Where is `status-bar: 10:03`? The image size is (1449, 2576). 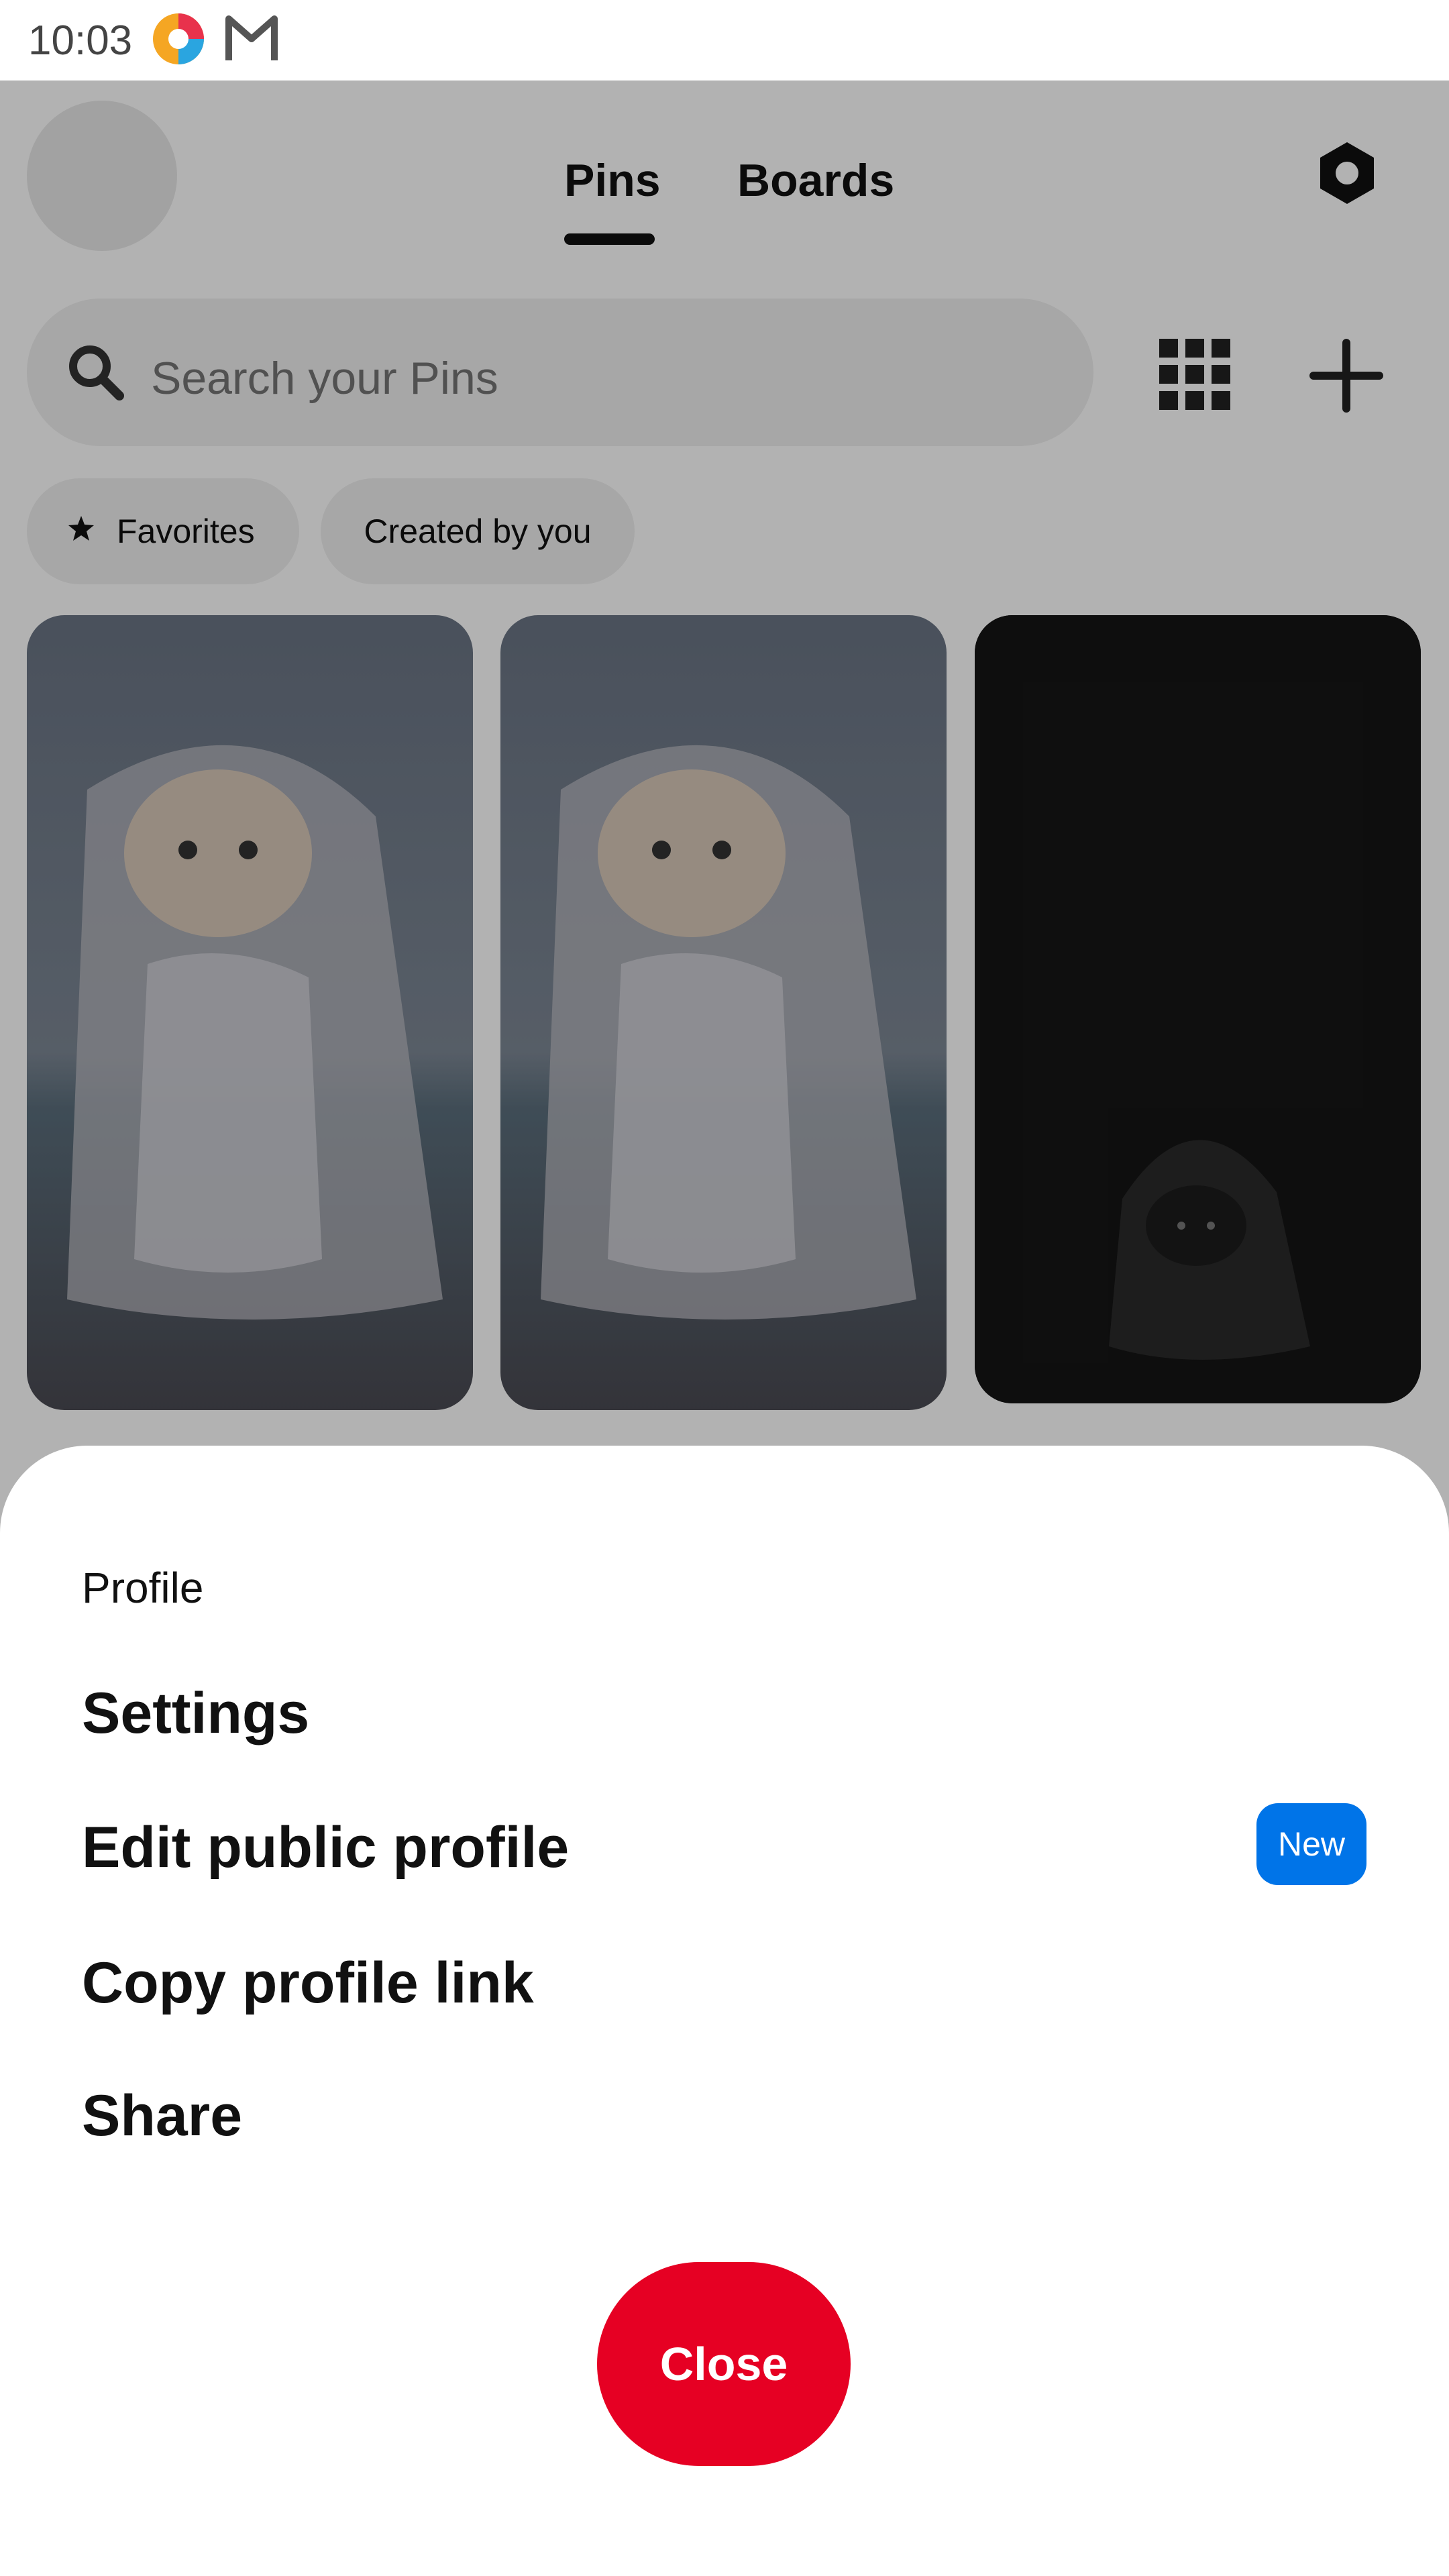
status-bar: 10:03 is located at coordinates (724, 40).